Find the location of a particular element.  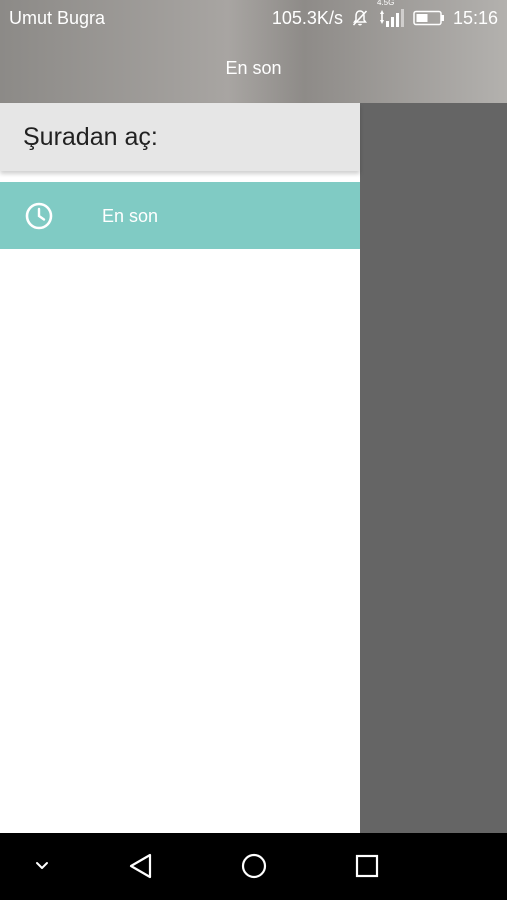

drawer-item-label: En son is located at coordinates (130, 216).